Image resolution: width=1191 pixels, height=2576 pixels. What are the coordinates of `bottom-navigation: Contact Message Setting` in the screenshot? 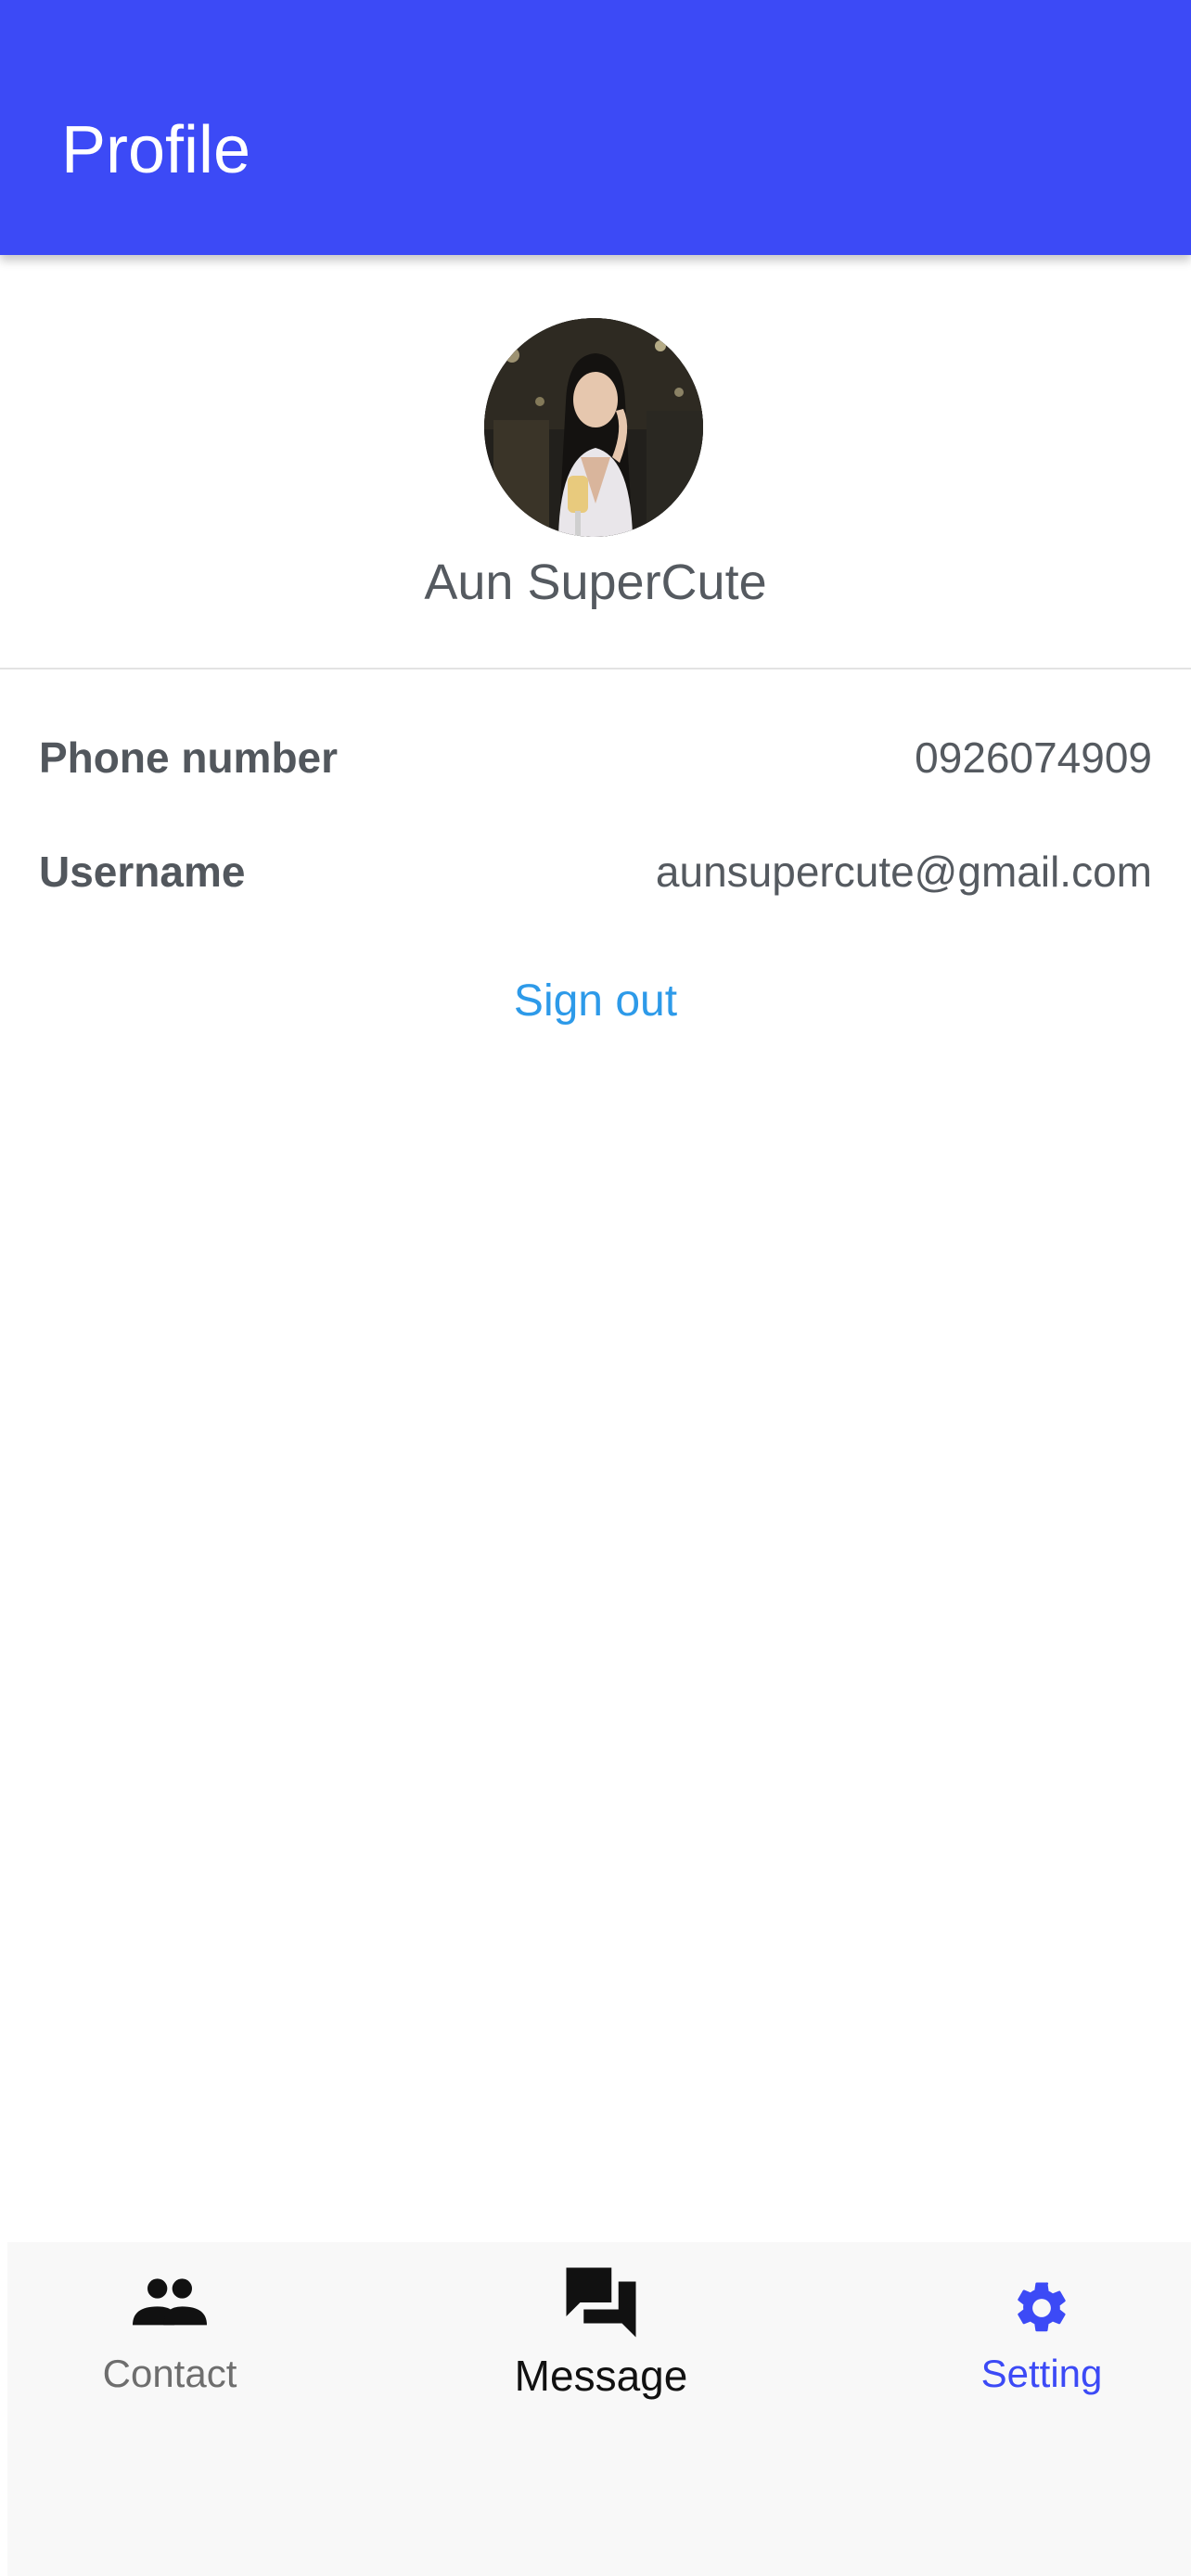 It's located at (599, 2409).